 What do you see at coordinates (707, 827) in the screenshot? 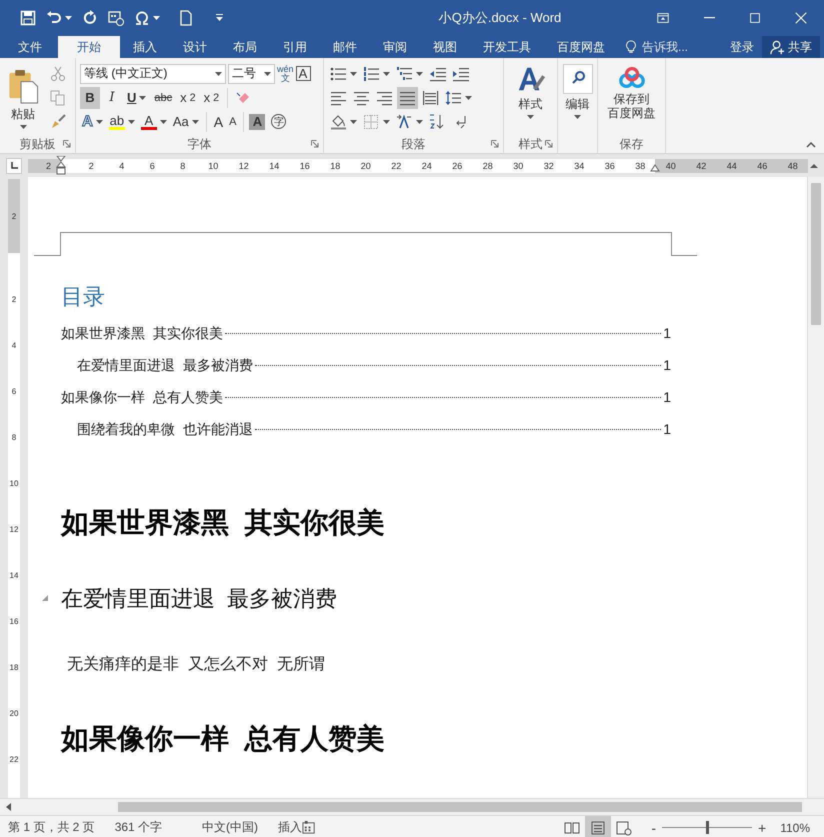
I see `zoom-thumb` at bounding box center [707, 827].